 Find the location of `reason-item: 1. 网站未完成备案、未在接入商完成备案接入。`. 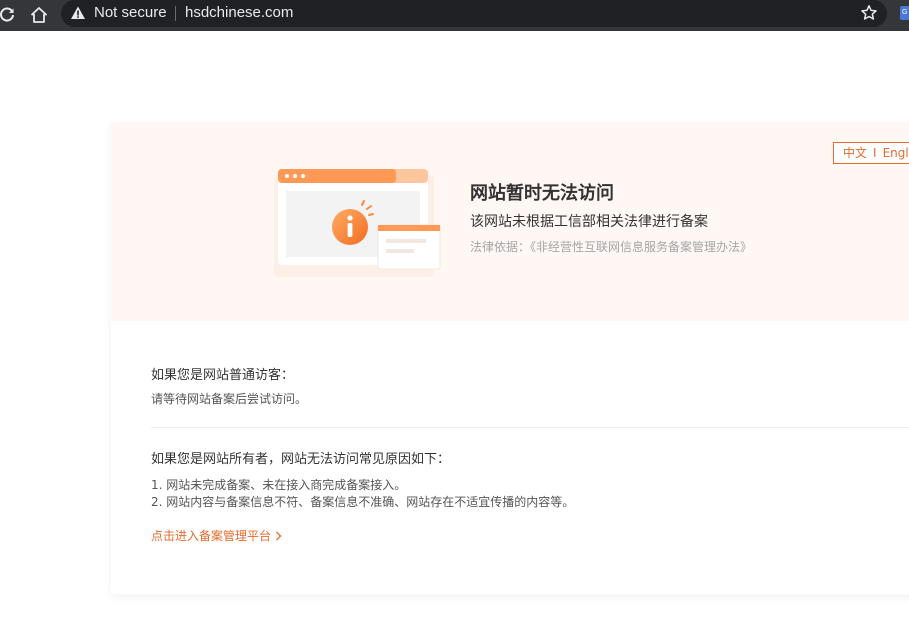

reason-item: 1. 网站未完成备案、未在接入商完成备案接入。 is located at coordinates (279, 485).